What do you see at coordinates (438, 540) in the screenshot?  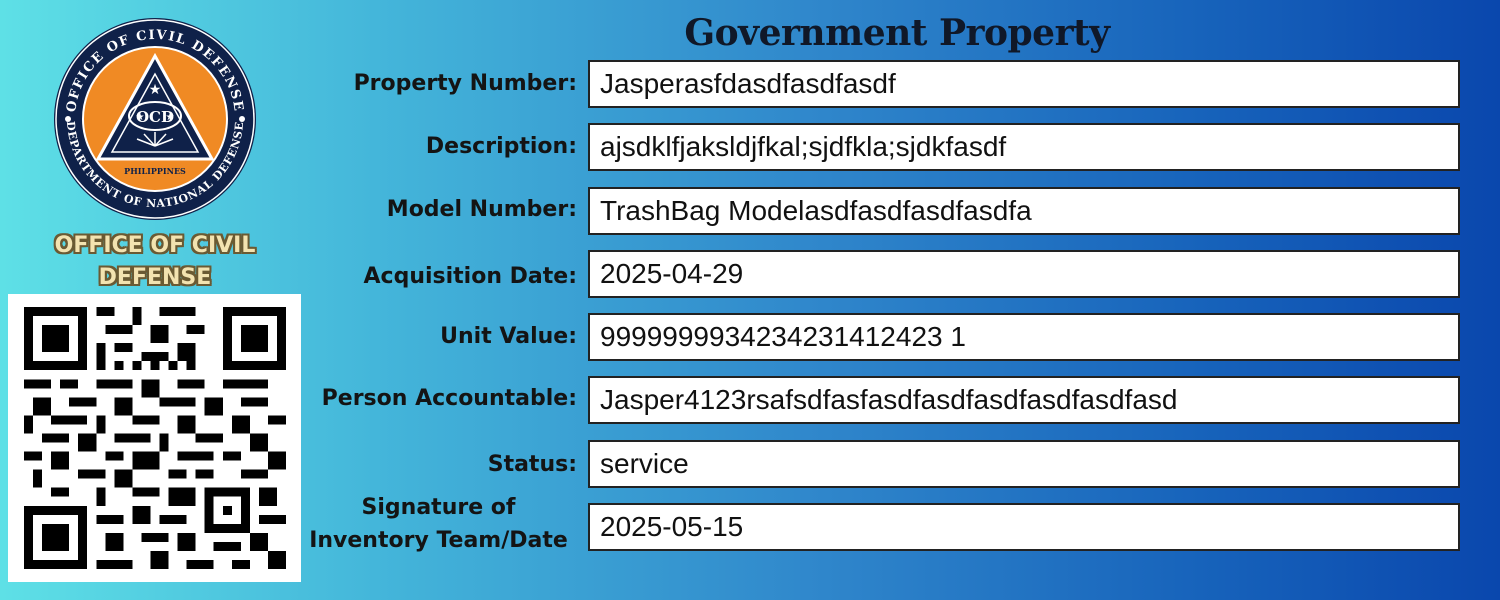 I see `signature-label-line2: Inventory Team/Date` at bounding box center [438, 540].